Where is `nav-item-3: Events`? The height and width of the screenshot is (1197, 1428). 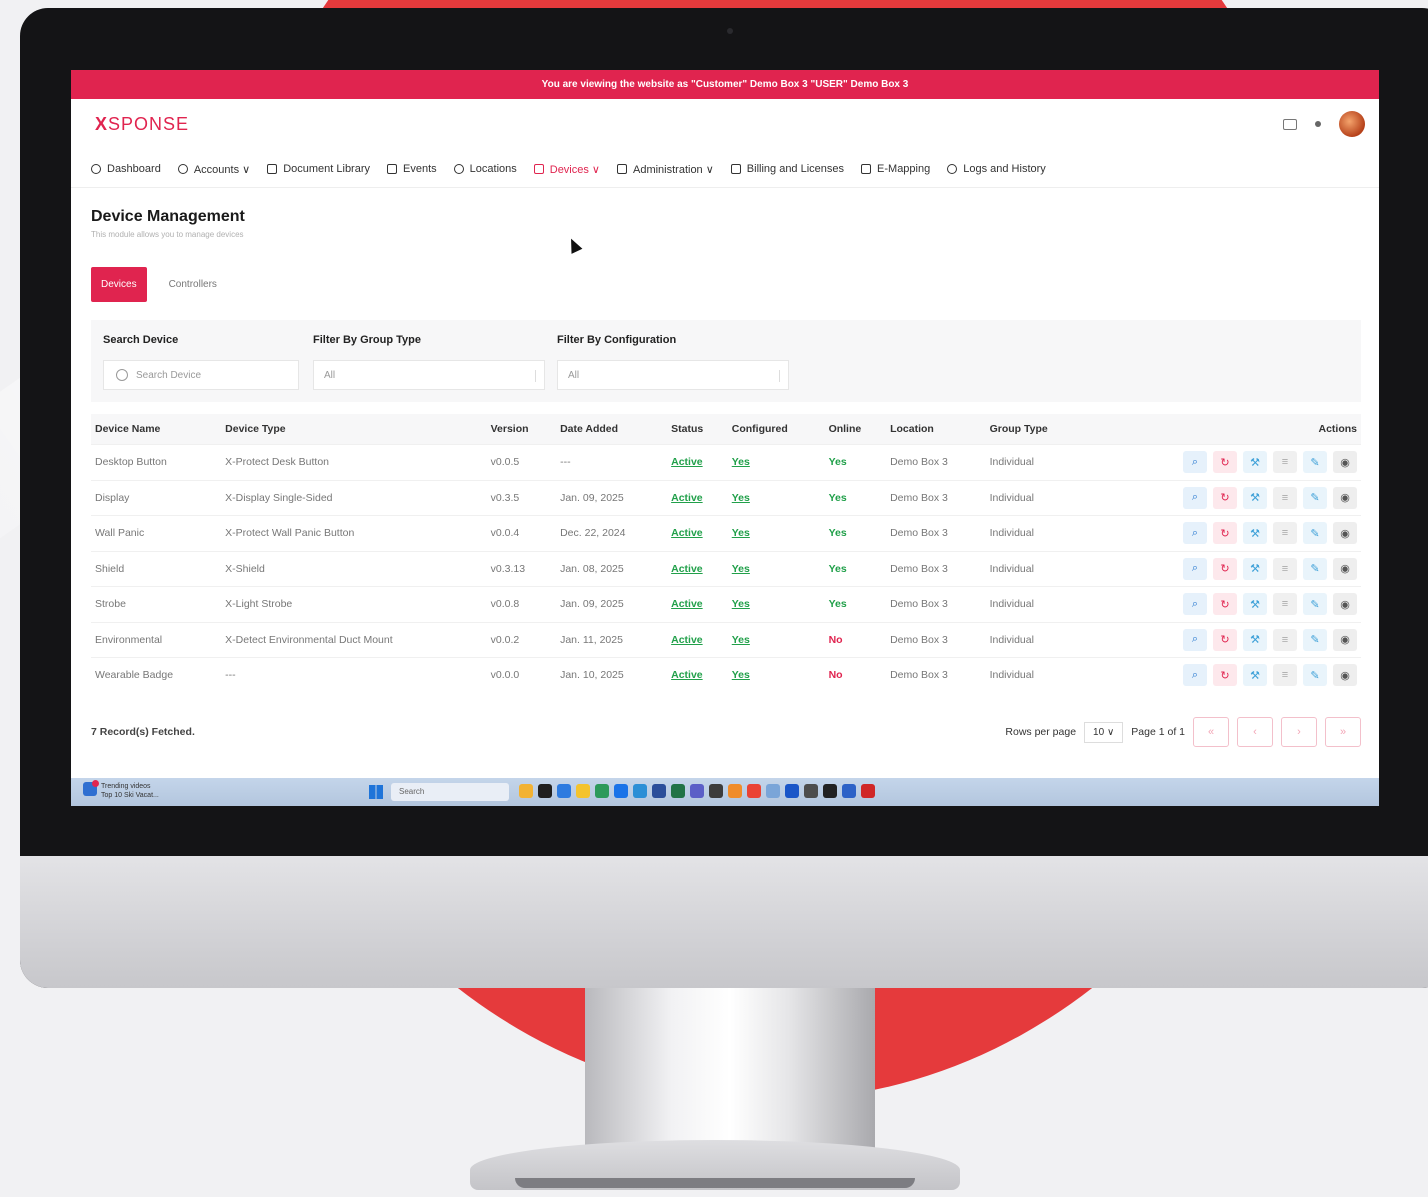 nav-item-3: Events is located at coordinates (412, 169).